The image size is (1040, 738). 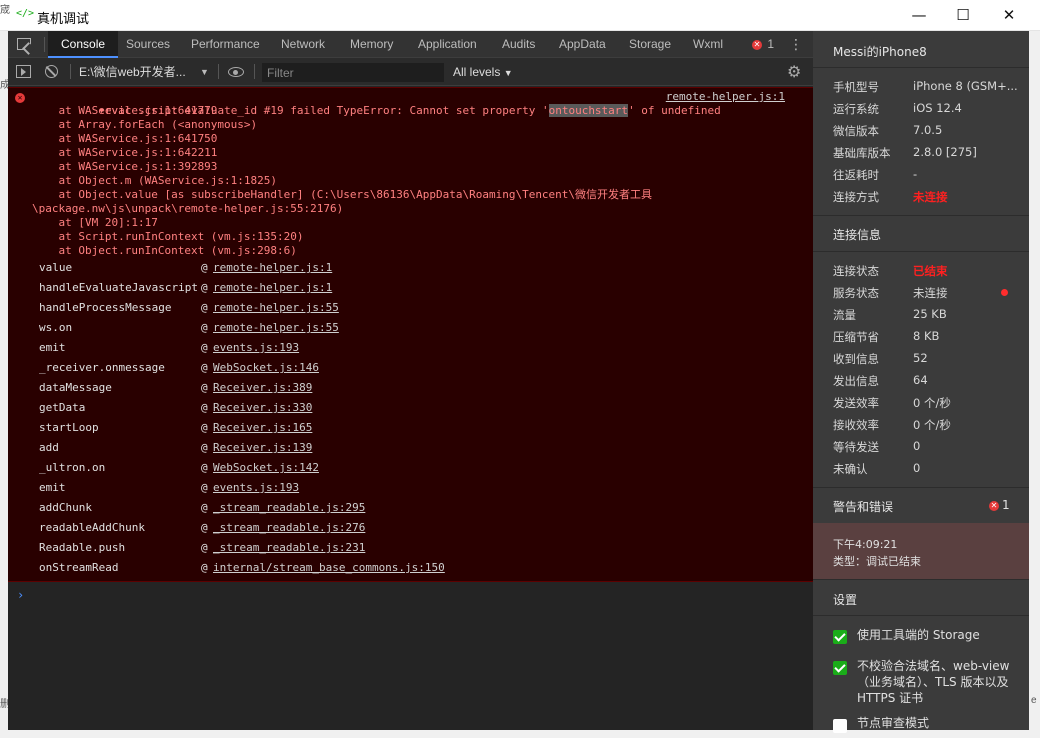 What do you see at coordinates (353, 72) in the screenshot?
I see `filter-input` at bounding box center [353, 72].